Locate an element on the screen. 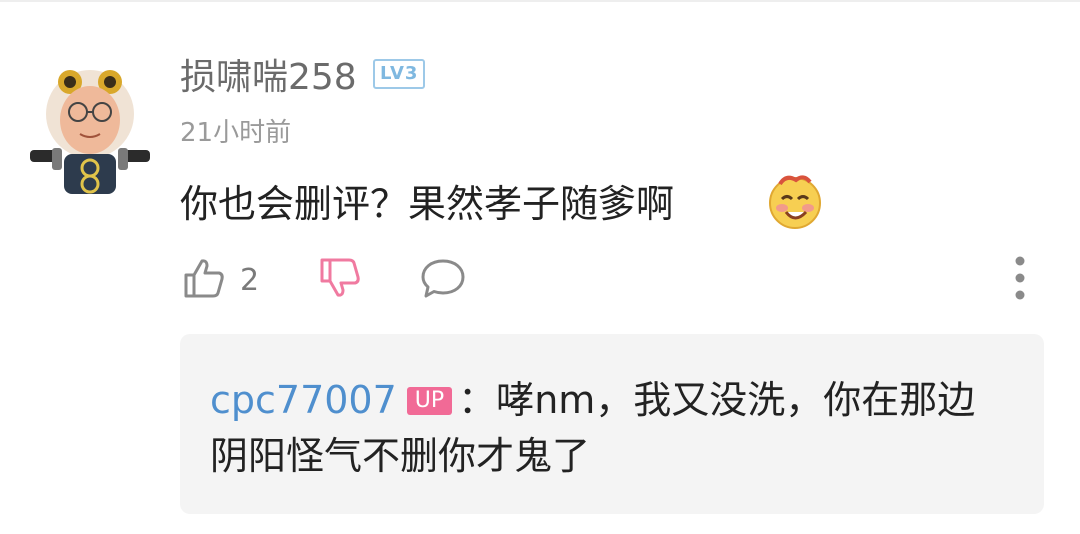  thumbs-up-icon is located at coordinates (204, 280).